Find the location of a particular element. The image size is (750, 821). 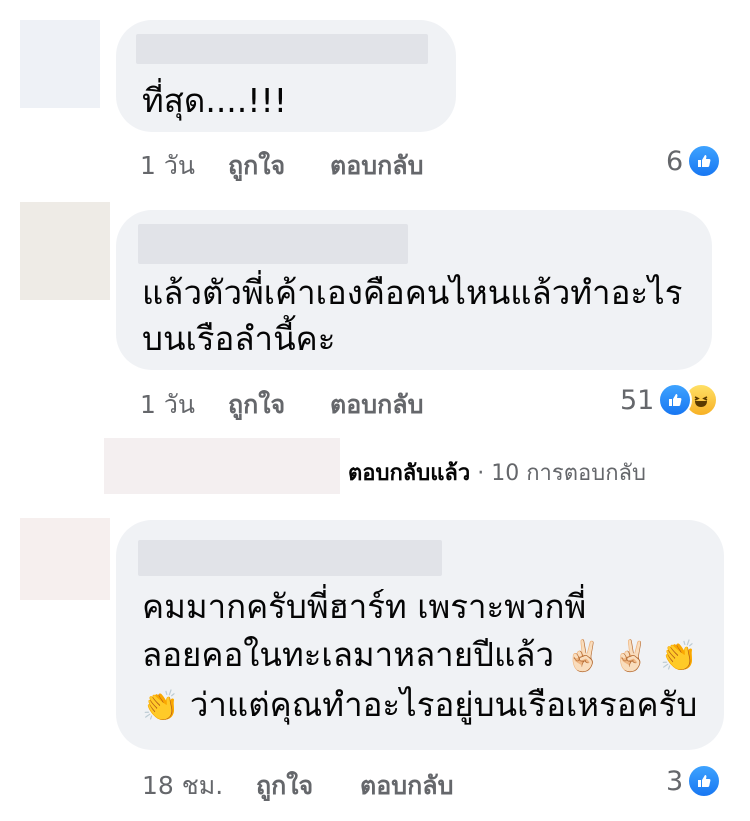

comment-time: 18 ชม. is located at coordinates (182, 786).